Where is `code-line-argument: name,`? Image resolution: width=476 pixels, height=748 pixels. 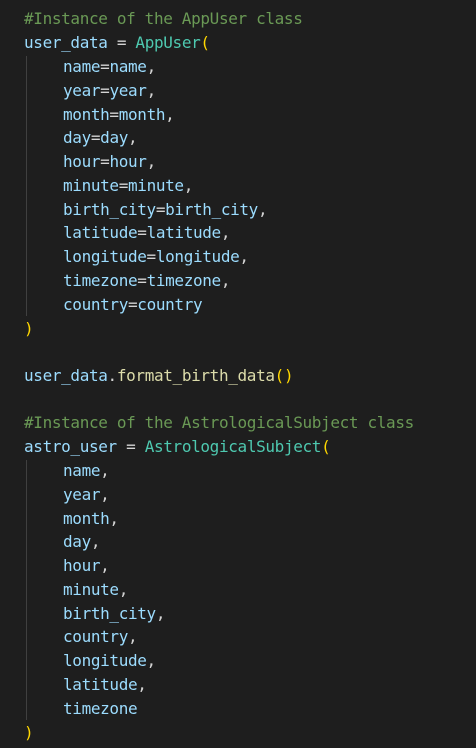 code-line-argument: name, is located at coordinates (86, 471).